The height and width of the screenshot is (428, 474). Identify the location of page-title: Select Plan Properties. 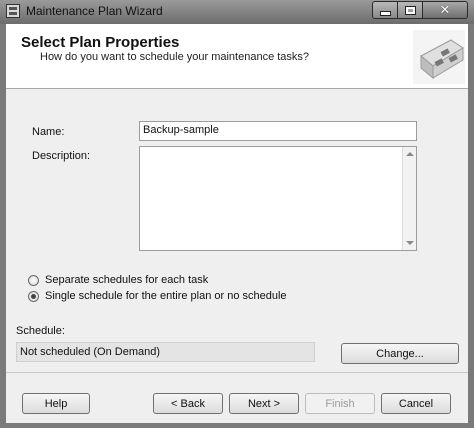
(100, 42).